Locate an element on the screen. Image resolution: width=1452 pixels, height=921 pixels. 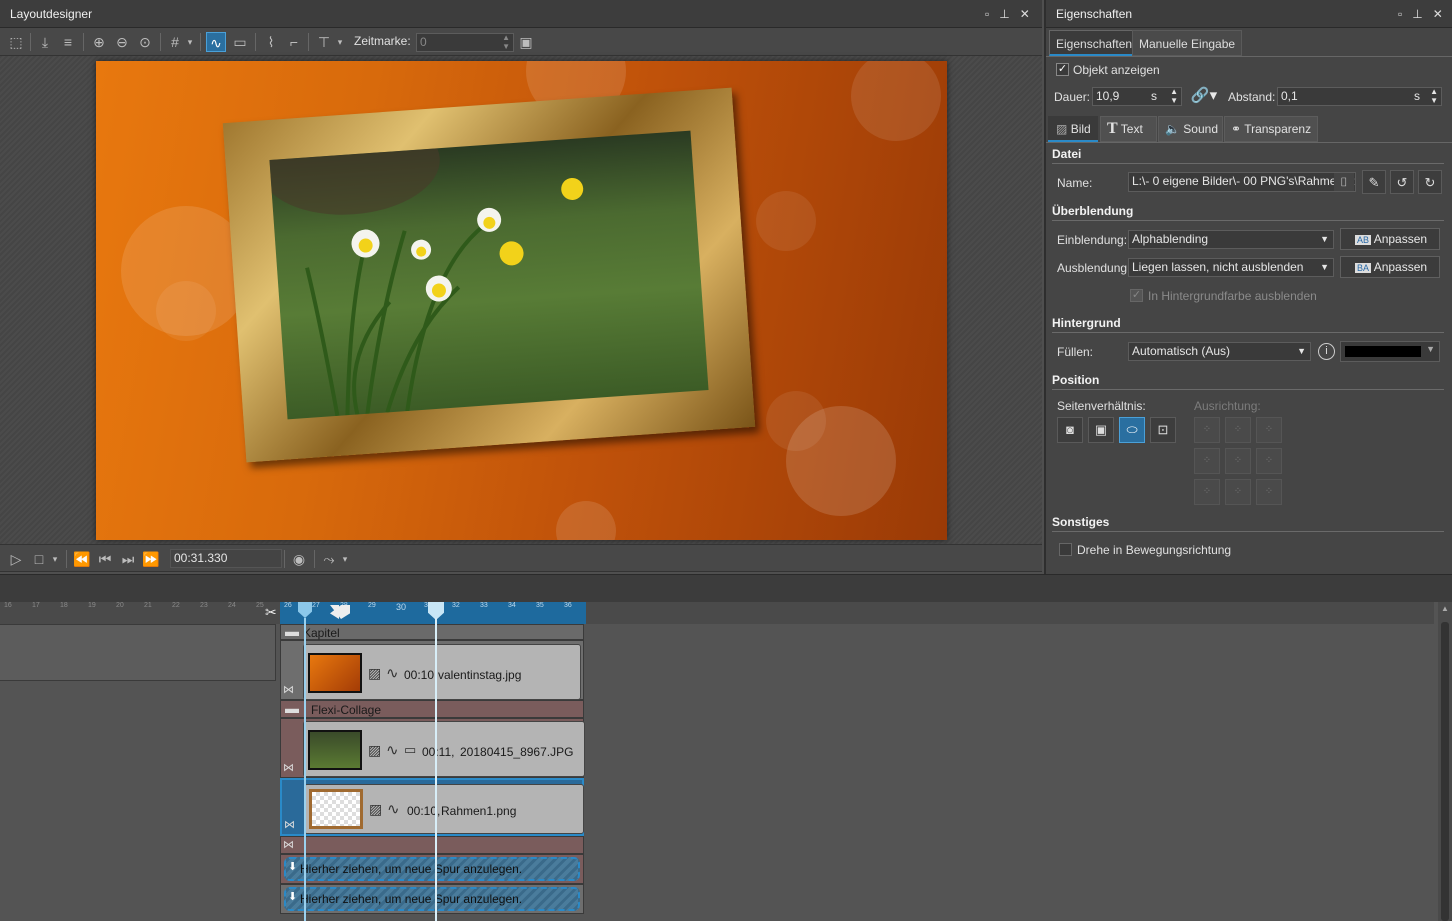
align-bottom-right-icon: ⁘ is located at coordinates (1269, 492).